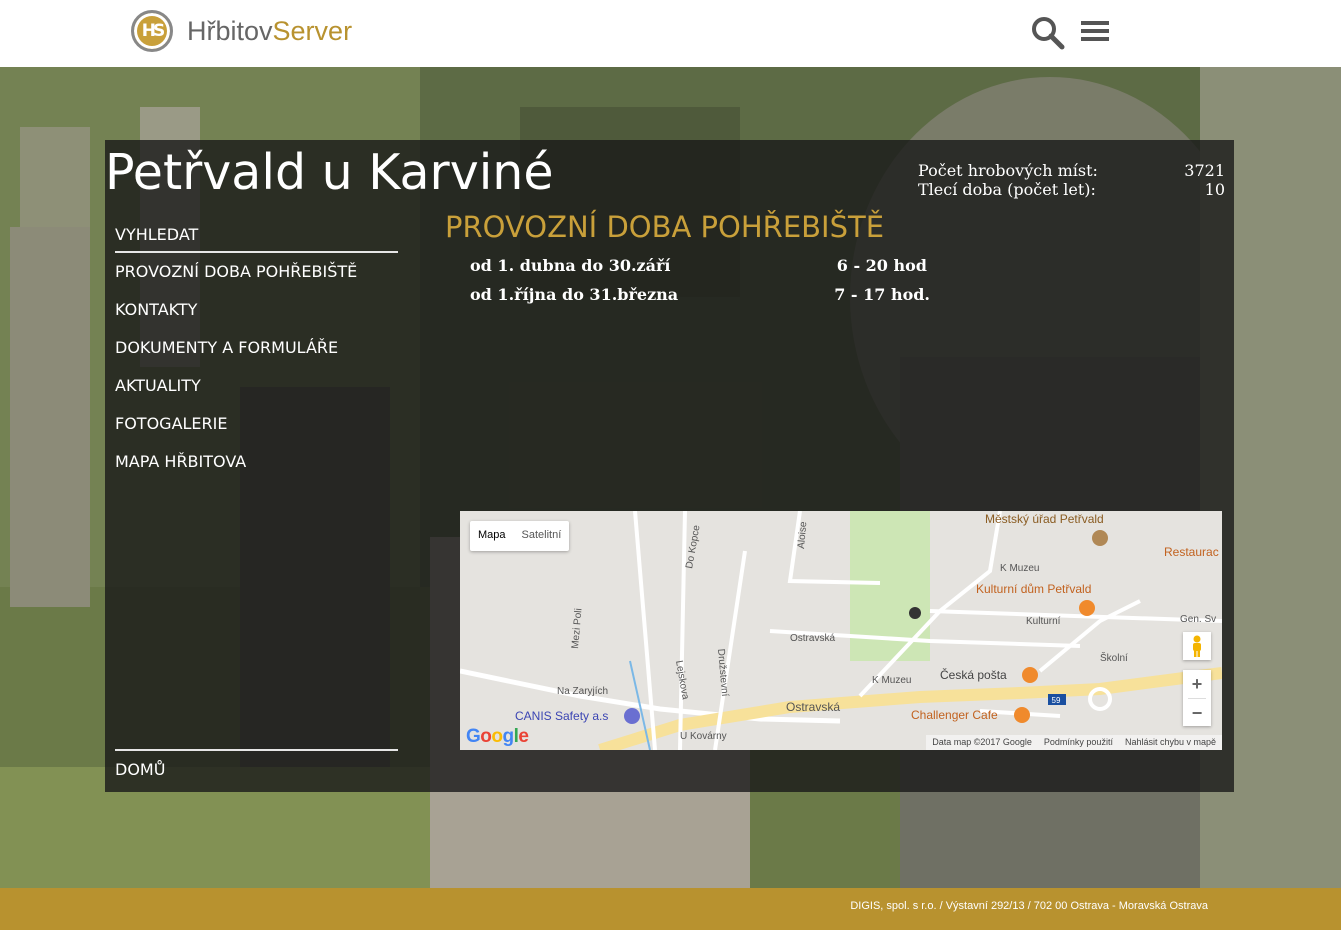  What do you see at coordinates (665, 227) in the screenshot?
I see `opening-hours-title: PROVOZNÍ DOBA POHŘEBIŠTĚ` at bounding box center [665, 227].